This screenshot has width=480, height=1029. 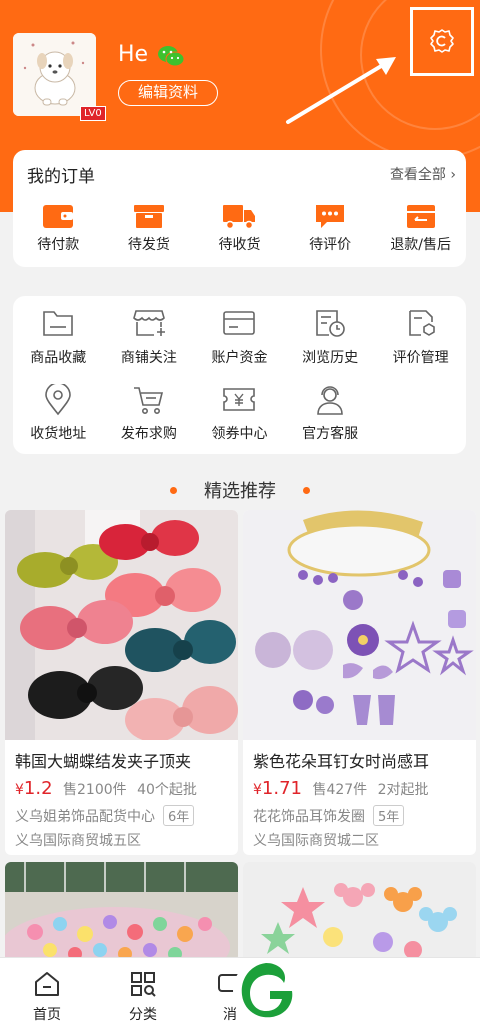 What do you see at coordinates (309, 817) in the screenshot?
I see `shop-name: 花花饰品耳饰发圈` at bounding box center [309, 817].